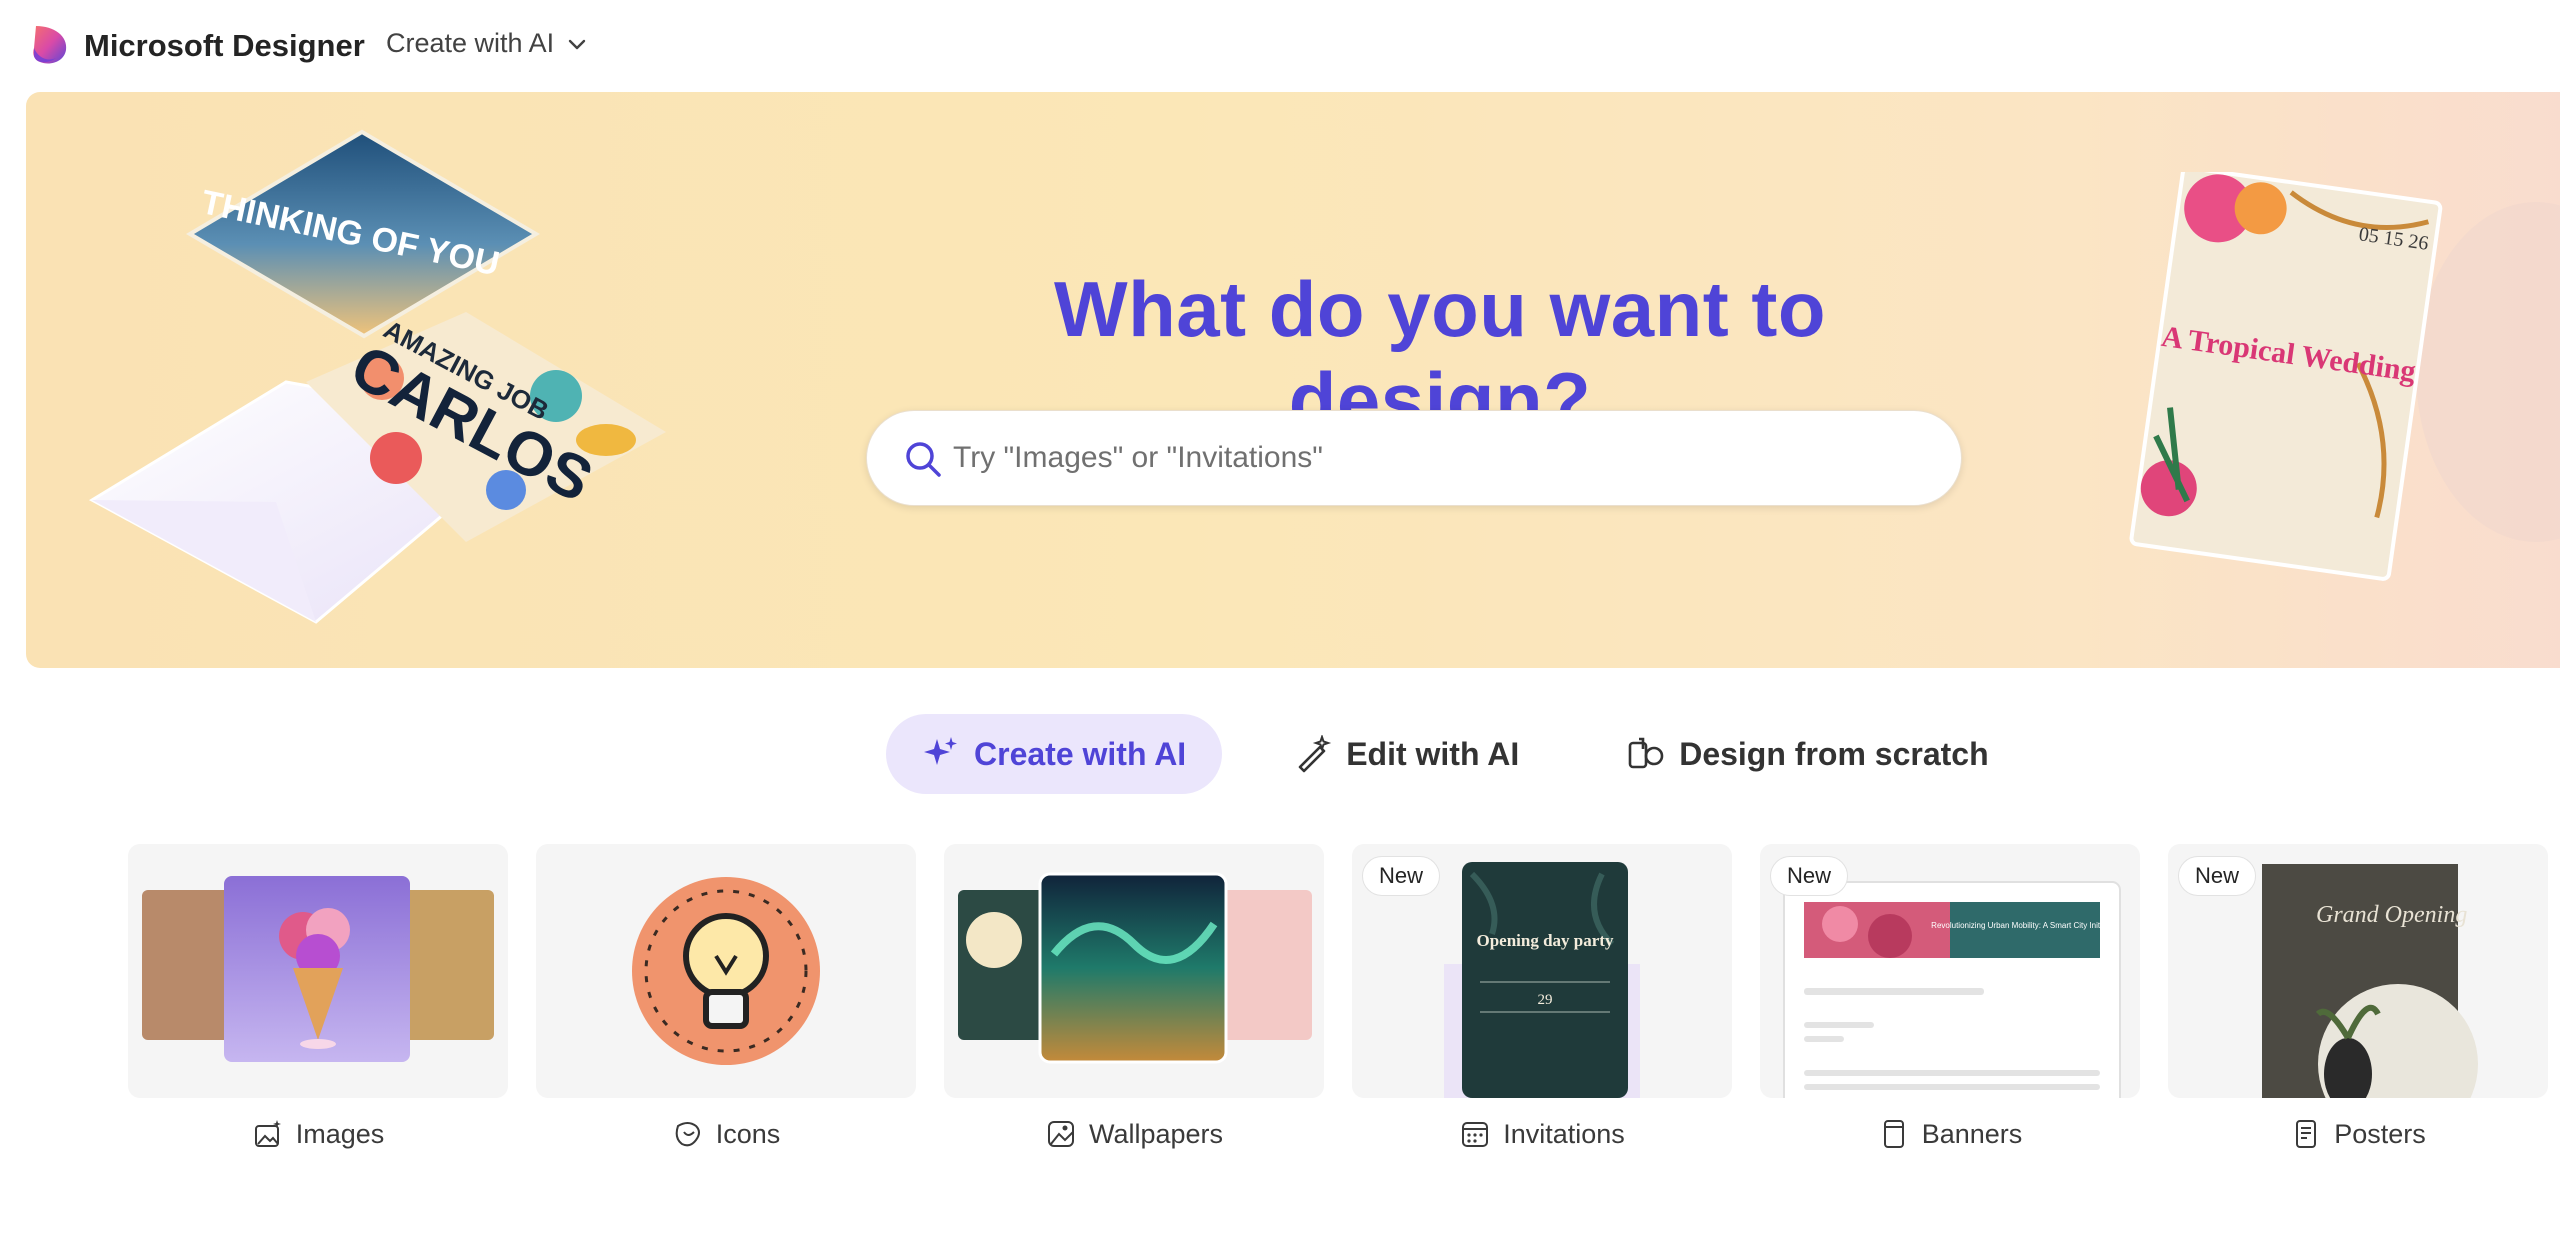 The image size is (2560, 1249). I want to click on category-card-icons, so click(726, 971).